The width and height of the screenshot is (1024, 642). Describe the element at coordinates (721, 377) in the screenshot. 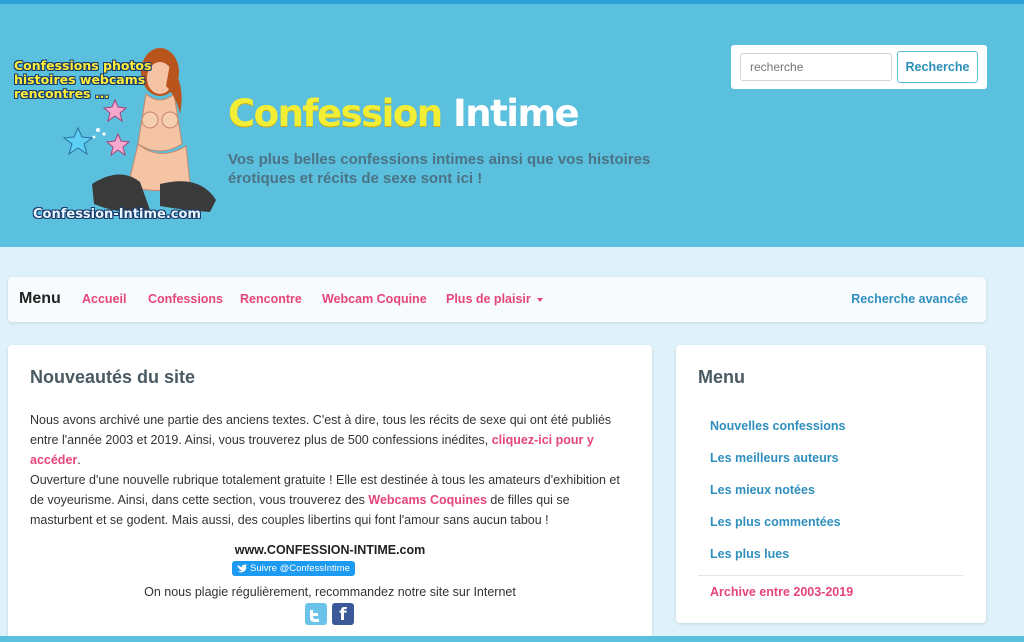

I see `sidebar-title: Menu` at that location.